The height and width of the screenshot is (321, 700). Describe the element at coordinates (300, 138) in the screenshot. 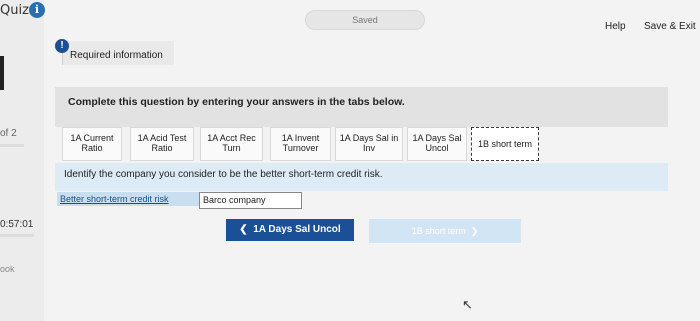

I see `tab-label: 1A Invent` at that location.